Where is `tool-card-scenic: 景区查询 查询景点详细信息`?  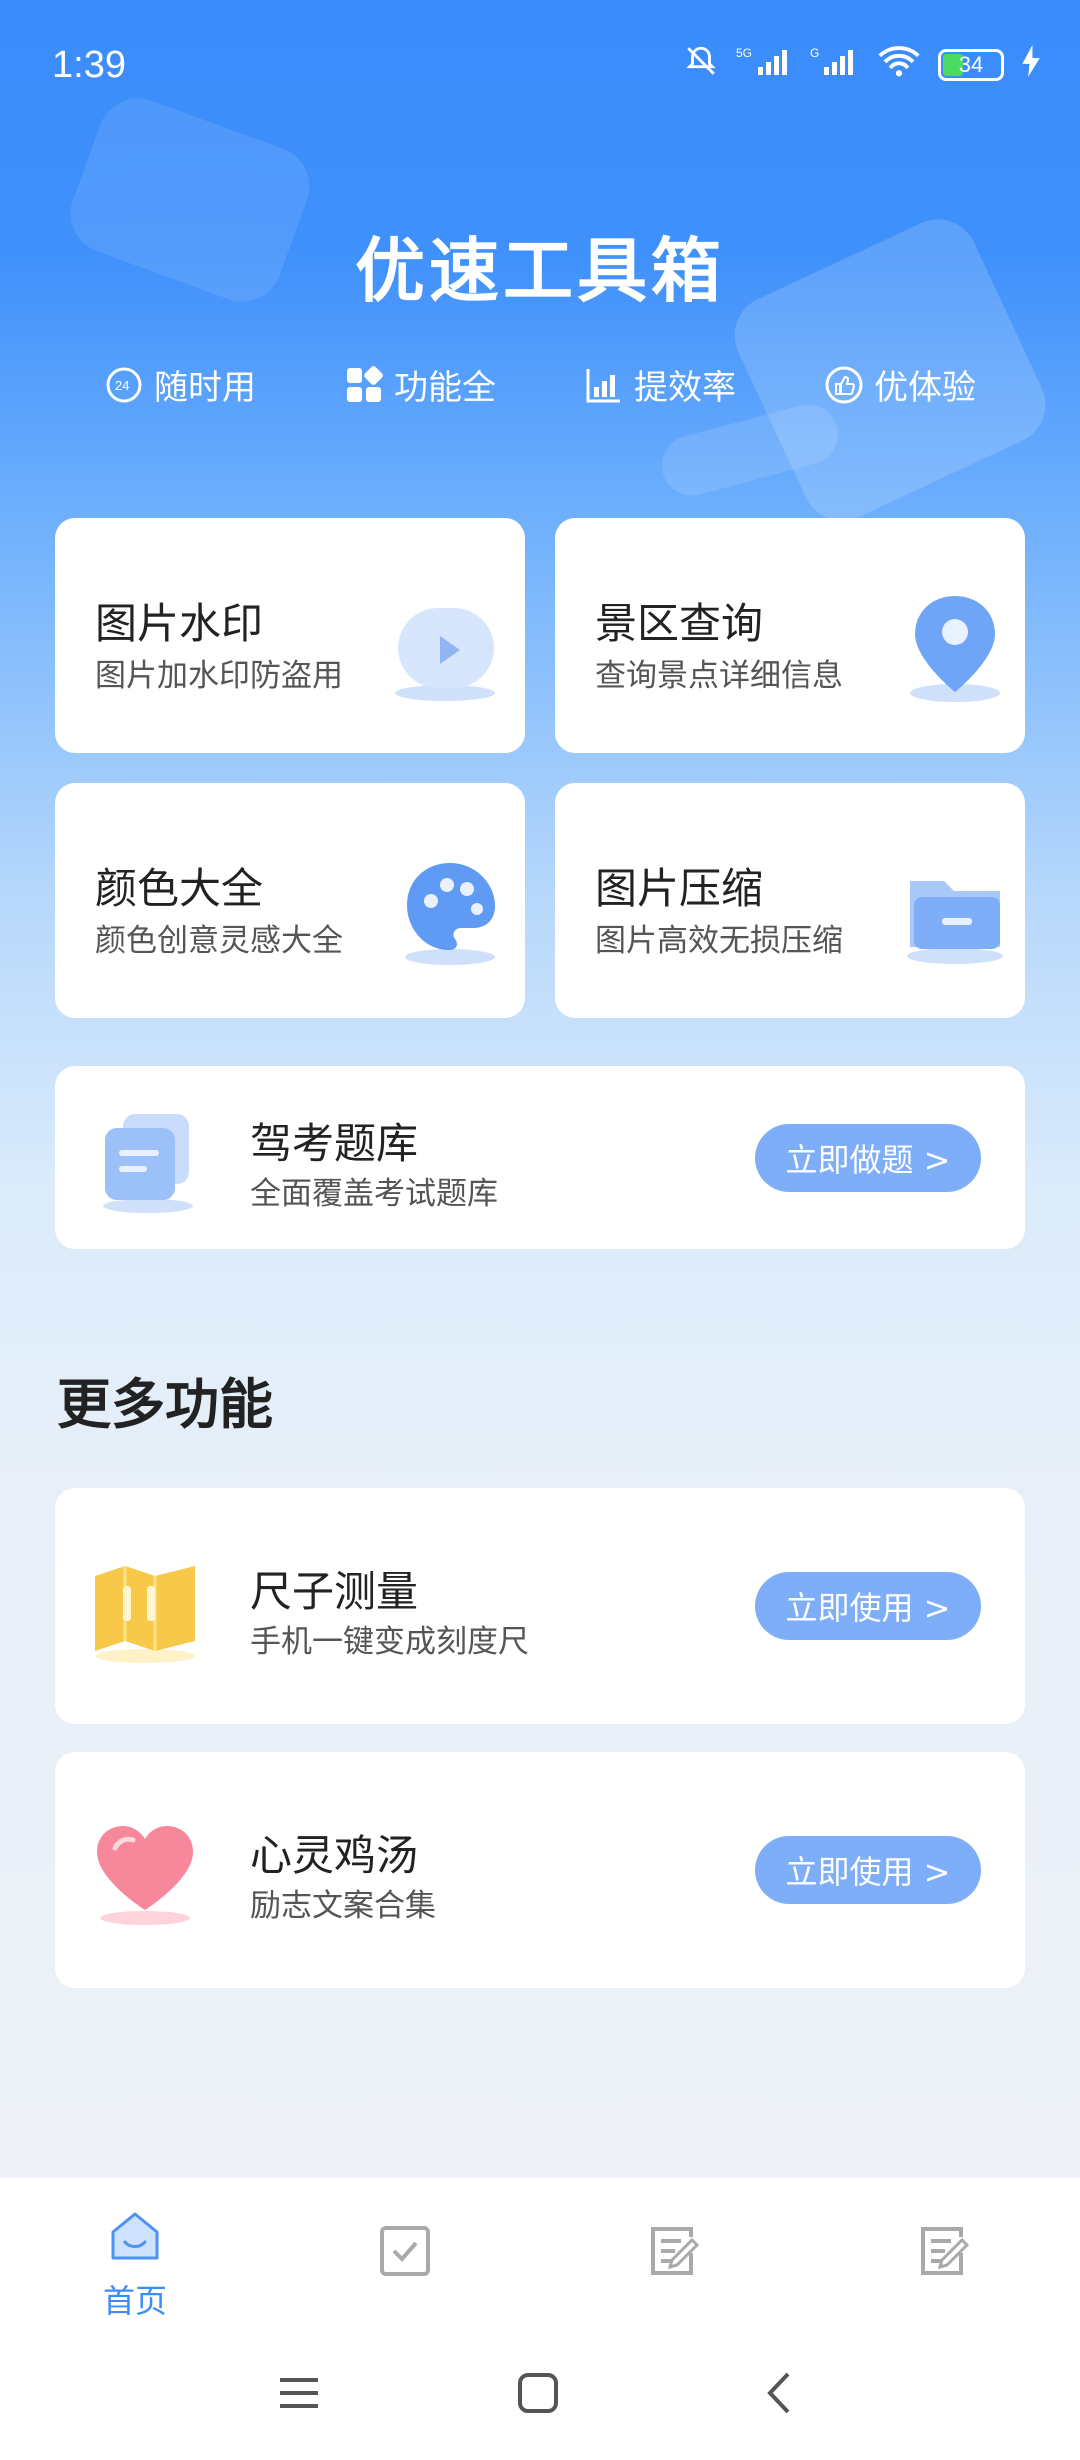 tool-card-scenic: 景区查询 查询景点详细信息 is located at coordinates (790, 635).